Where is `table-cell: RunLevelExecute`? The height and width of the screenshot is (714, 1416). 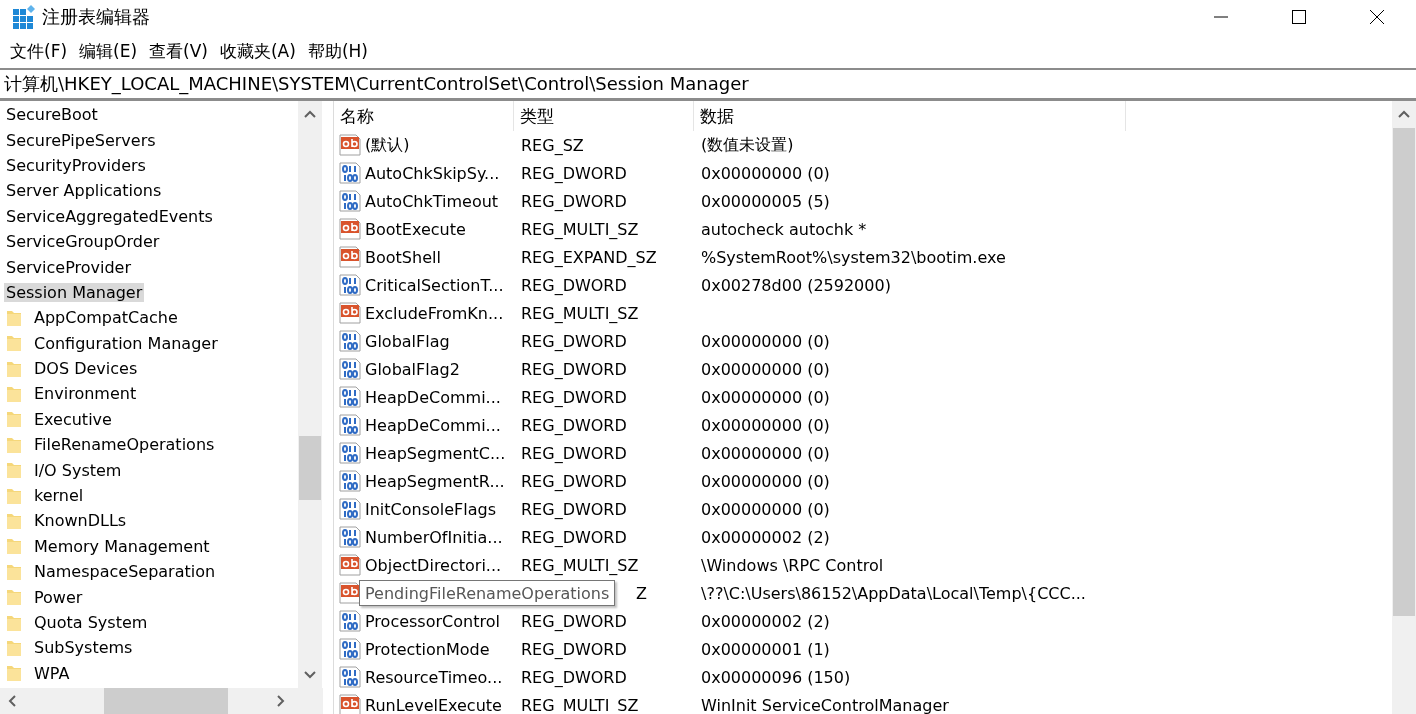
table-cell: RunLevelExecute is located at coordinates (433, 704).